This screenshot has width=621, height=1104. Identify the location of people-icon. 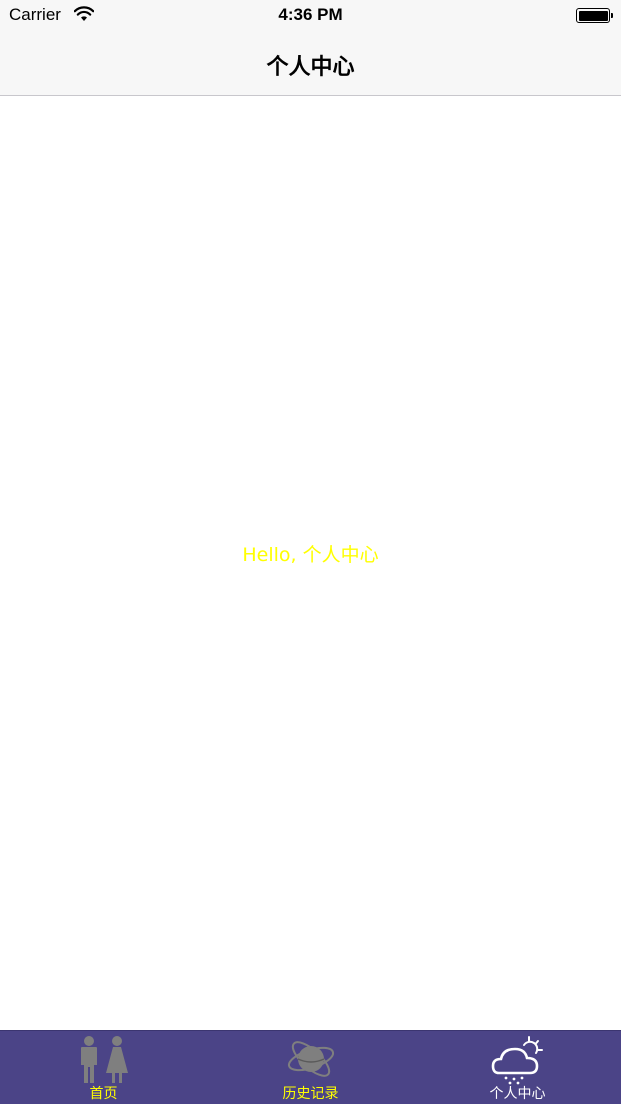
(104, 1059).